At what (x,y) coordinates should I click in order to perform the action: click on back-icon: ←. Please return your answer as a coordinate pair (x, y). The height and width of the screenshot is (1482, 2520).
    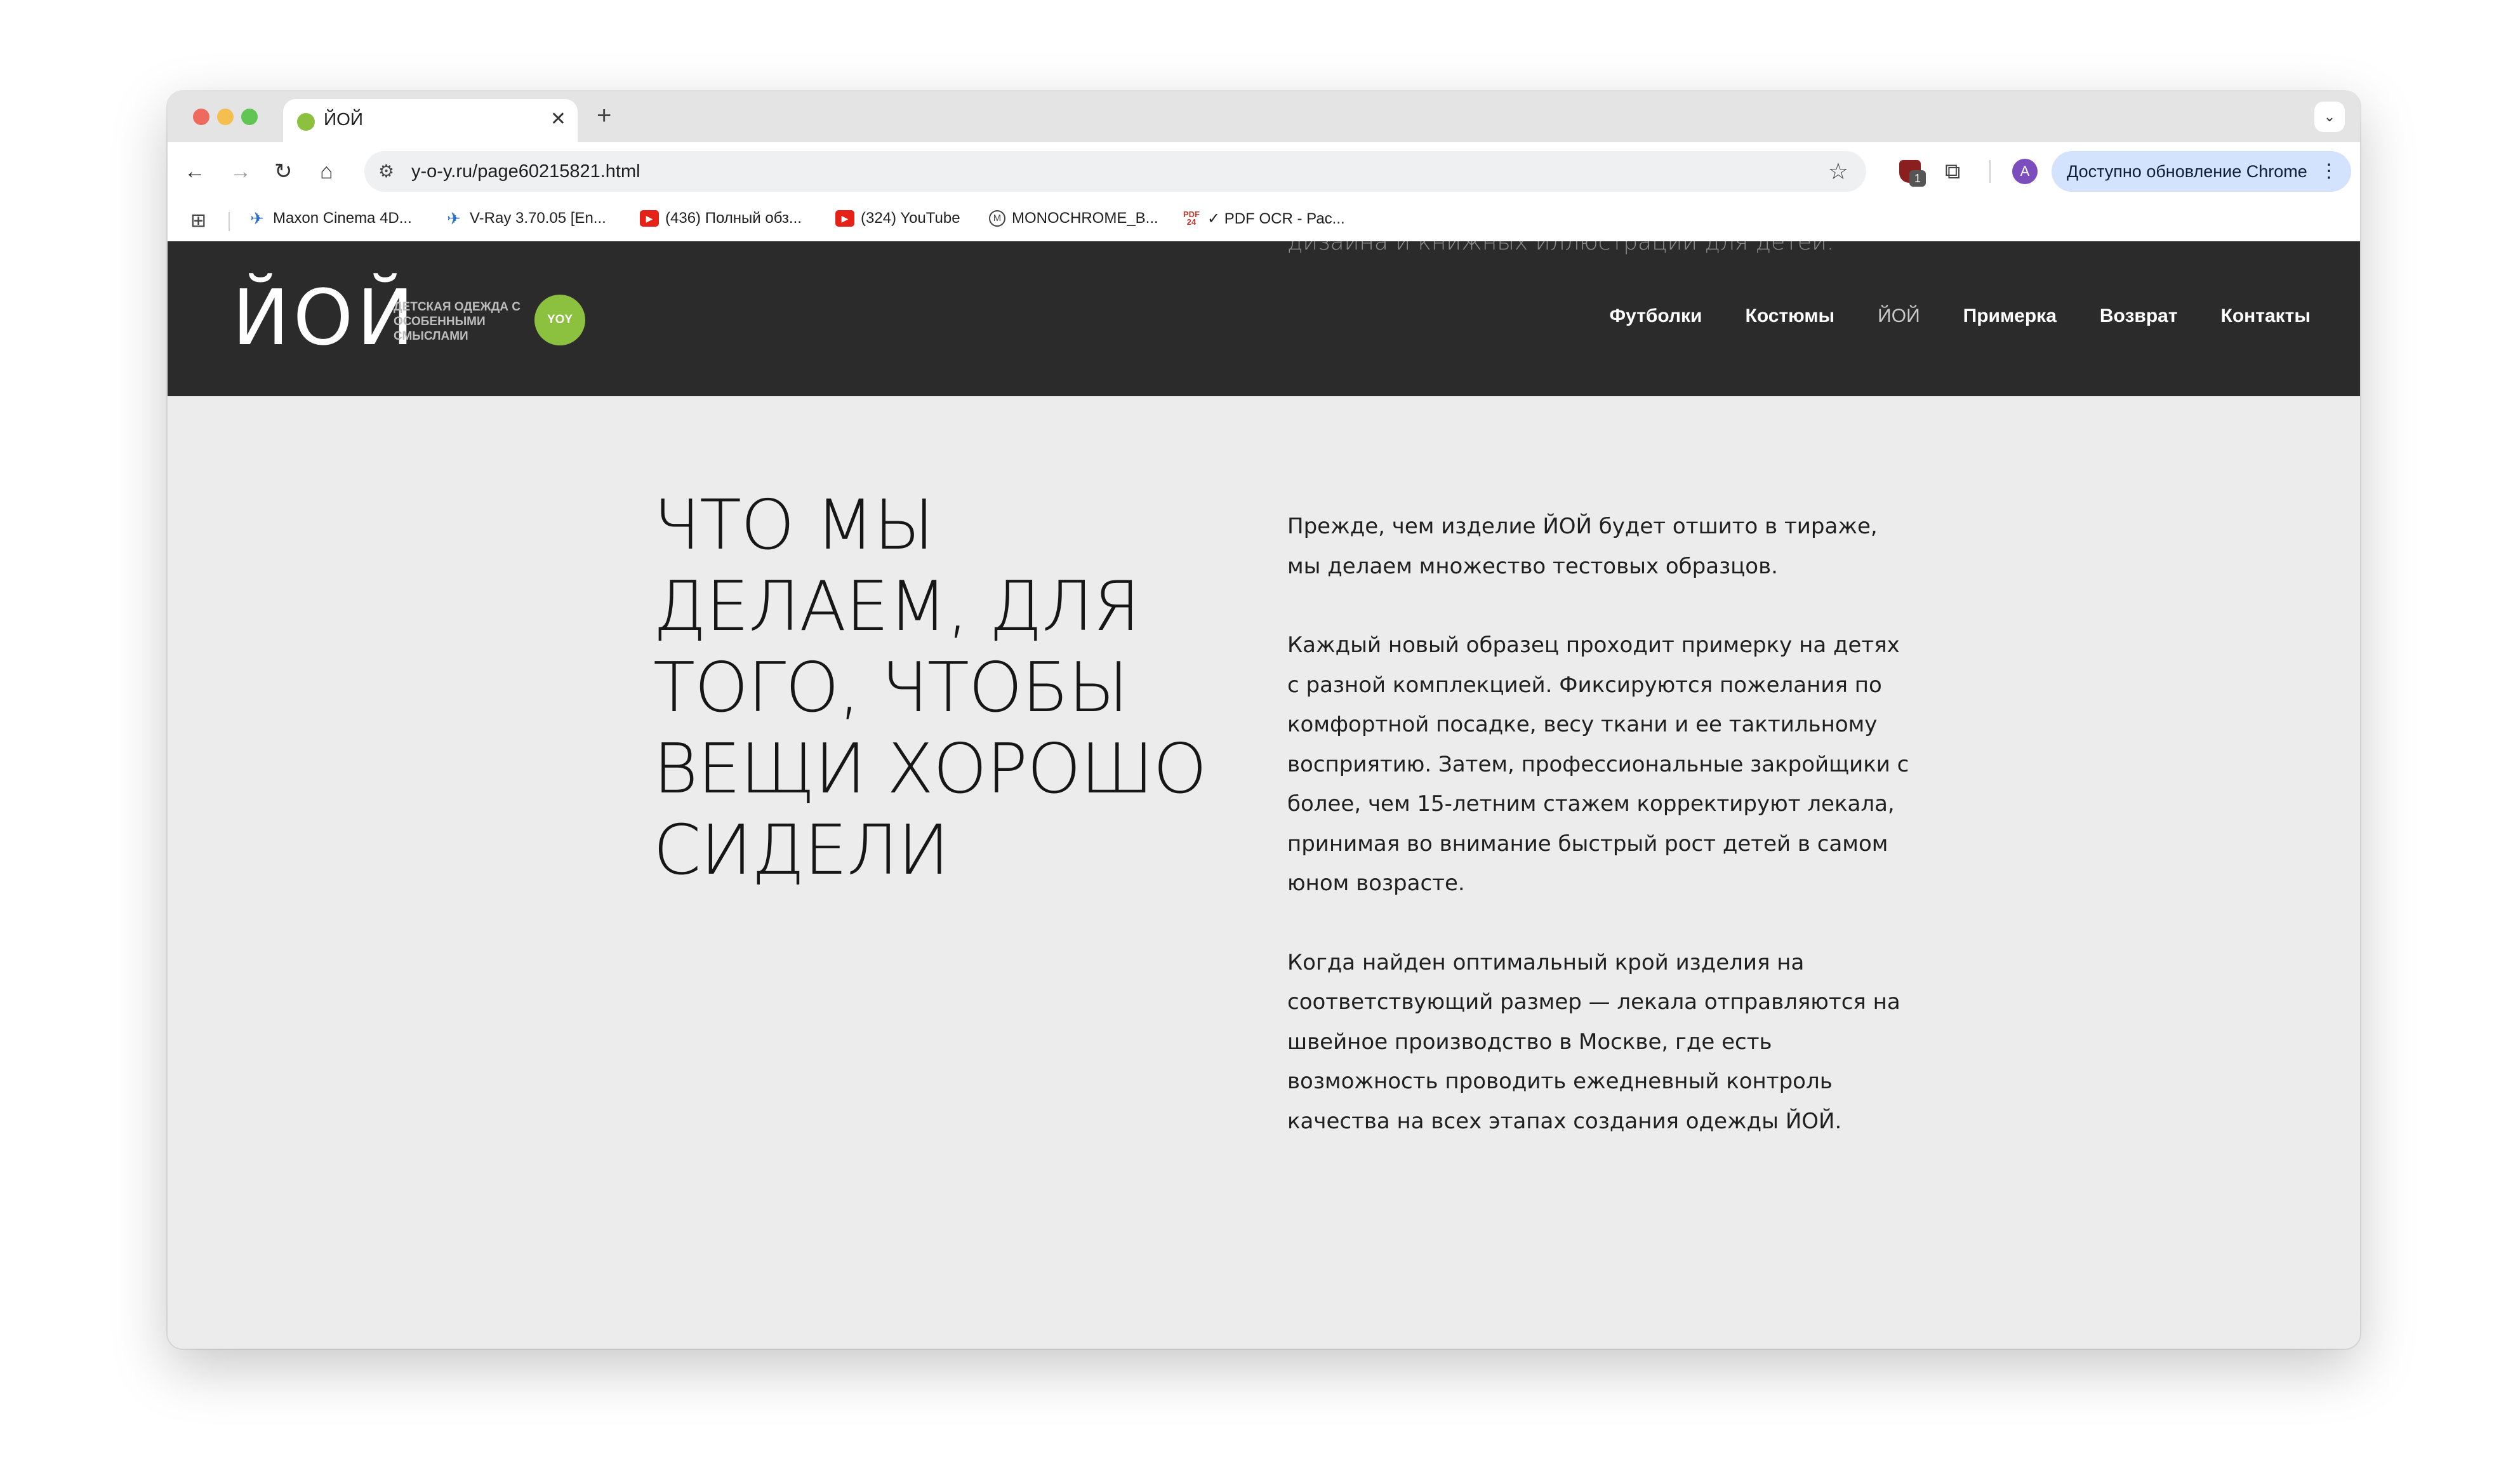
    Looking at the image, I should click on (195, 171).